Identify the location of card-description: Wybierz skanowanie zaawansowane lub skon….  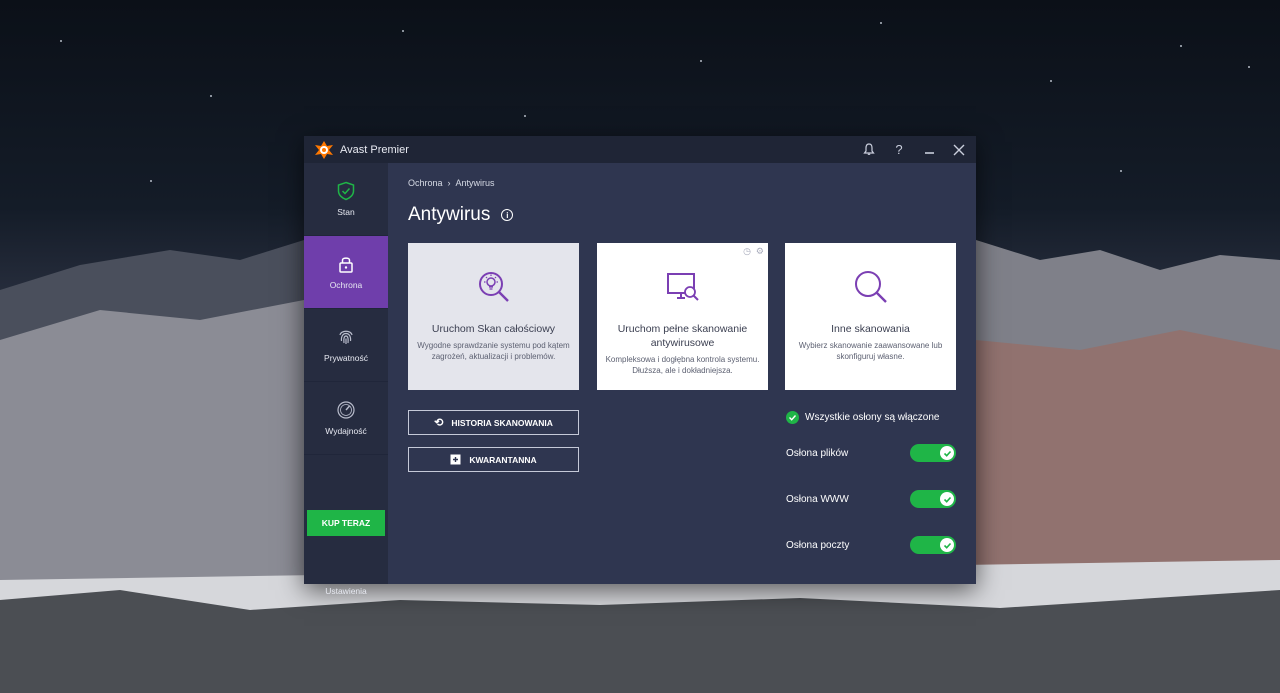
(870, 351).